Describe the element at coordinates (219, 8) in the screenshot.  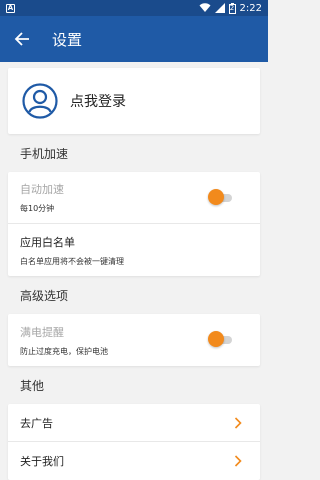
I see `signal-icon` at that location.